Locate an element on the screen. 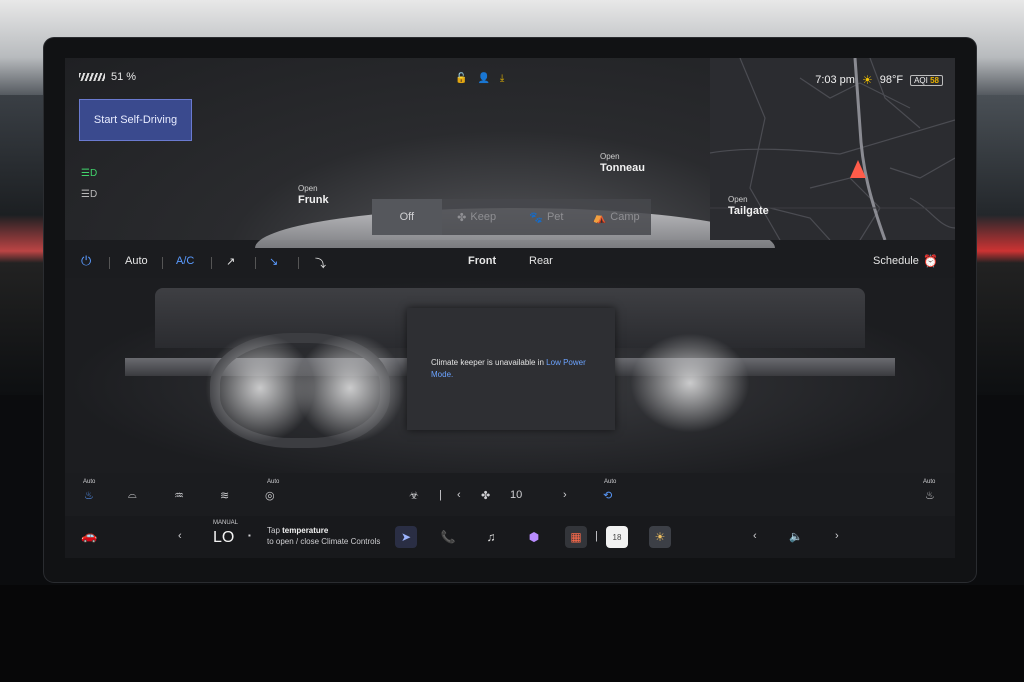 Image resolution: width=1024 pixels, height=682 pixels. recirculate-icon: ⟲ is located at coordinates (607, 495).